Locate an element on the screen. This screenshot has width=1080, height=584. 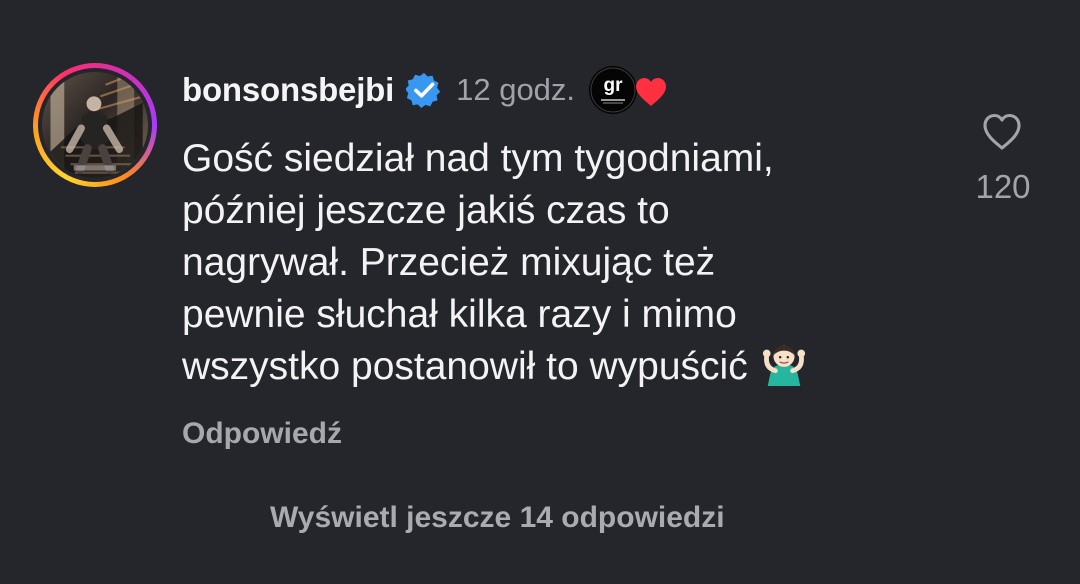
comment-header: bonsonsbejbi 12 godz. gr is located at coordinates (425, 90).